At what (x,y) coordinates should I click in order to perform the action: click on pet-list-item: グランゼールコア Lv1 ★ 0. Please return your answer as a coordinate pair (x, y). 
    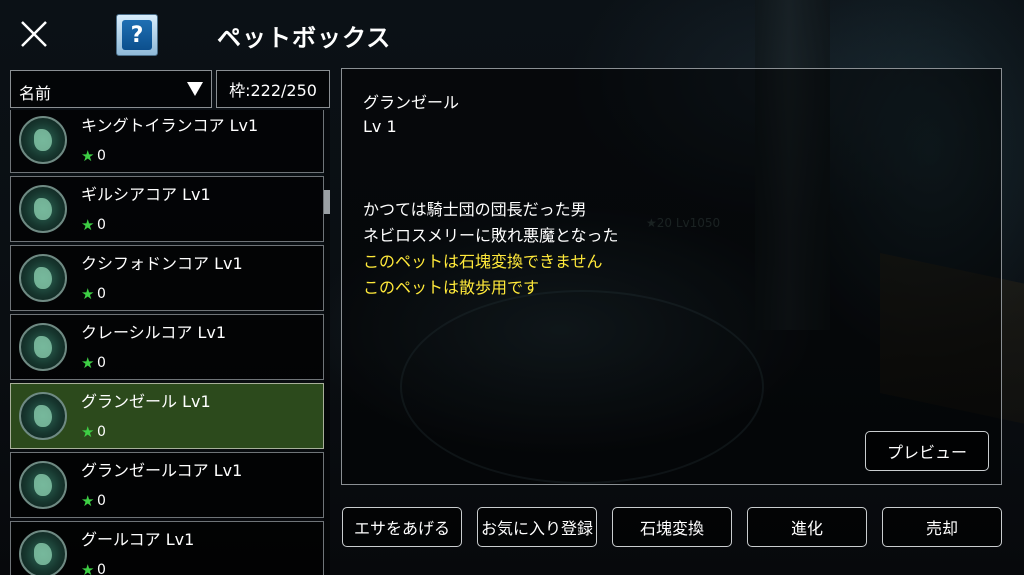
    Looking at the image, I should click on (167, 485).